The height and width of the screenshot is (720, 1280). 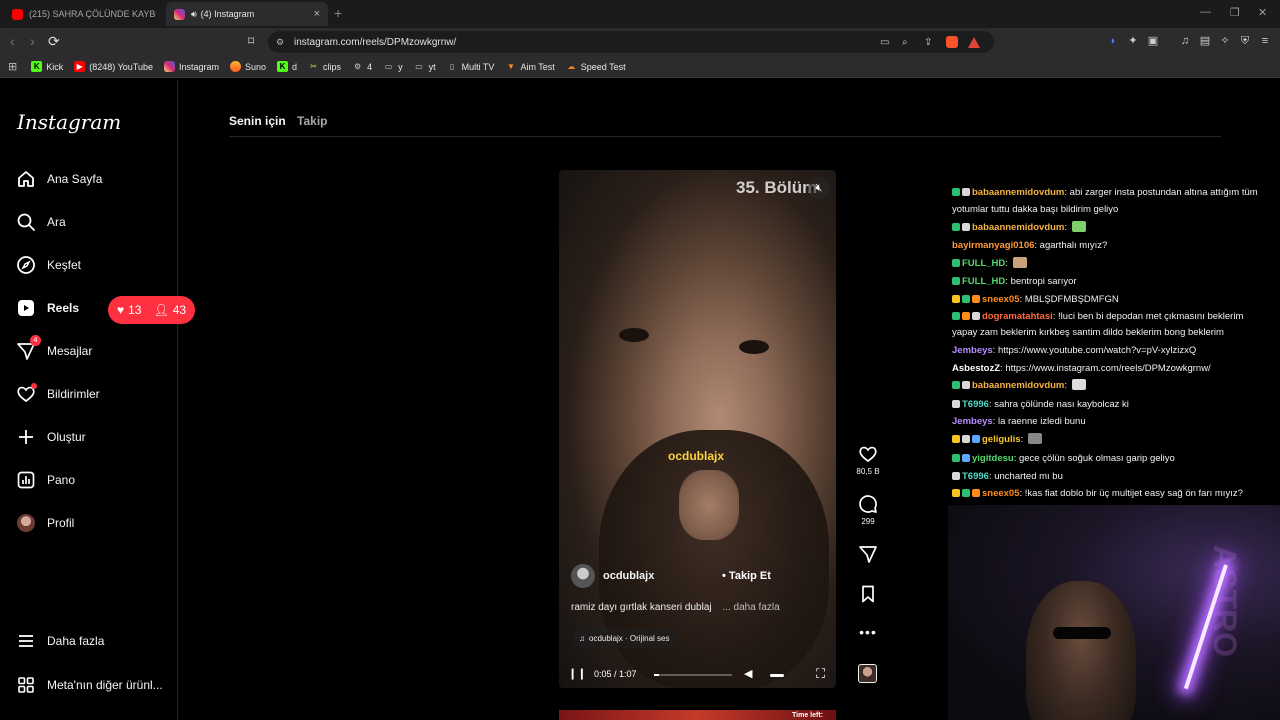 What do you see at coordinates (12, 66) in the screenshot?
I see `apps-icon: ⊞` at bounding box center [12, 66].